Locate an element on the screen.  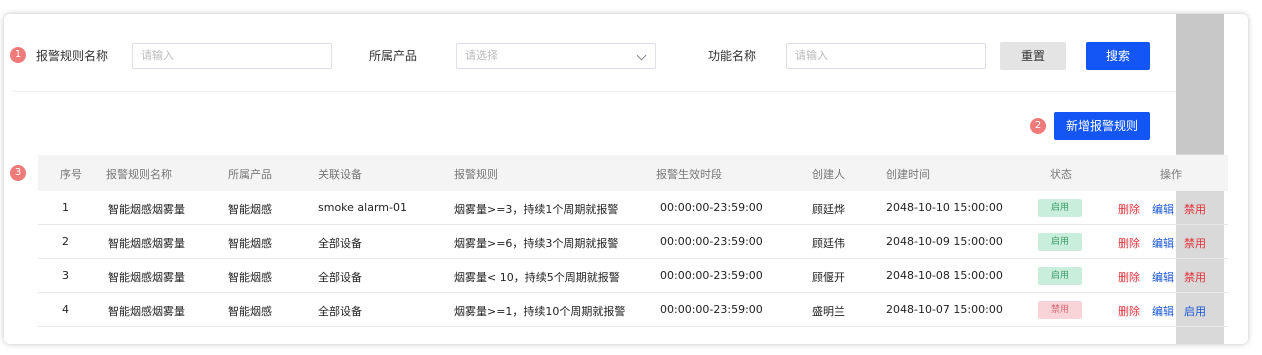
cell-index: 2 is located at coordinates (65, 241).